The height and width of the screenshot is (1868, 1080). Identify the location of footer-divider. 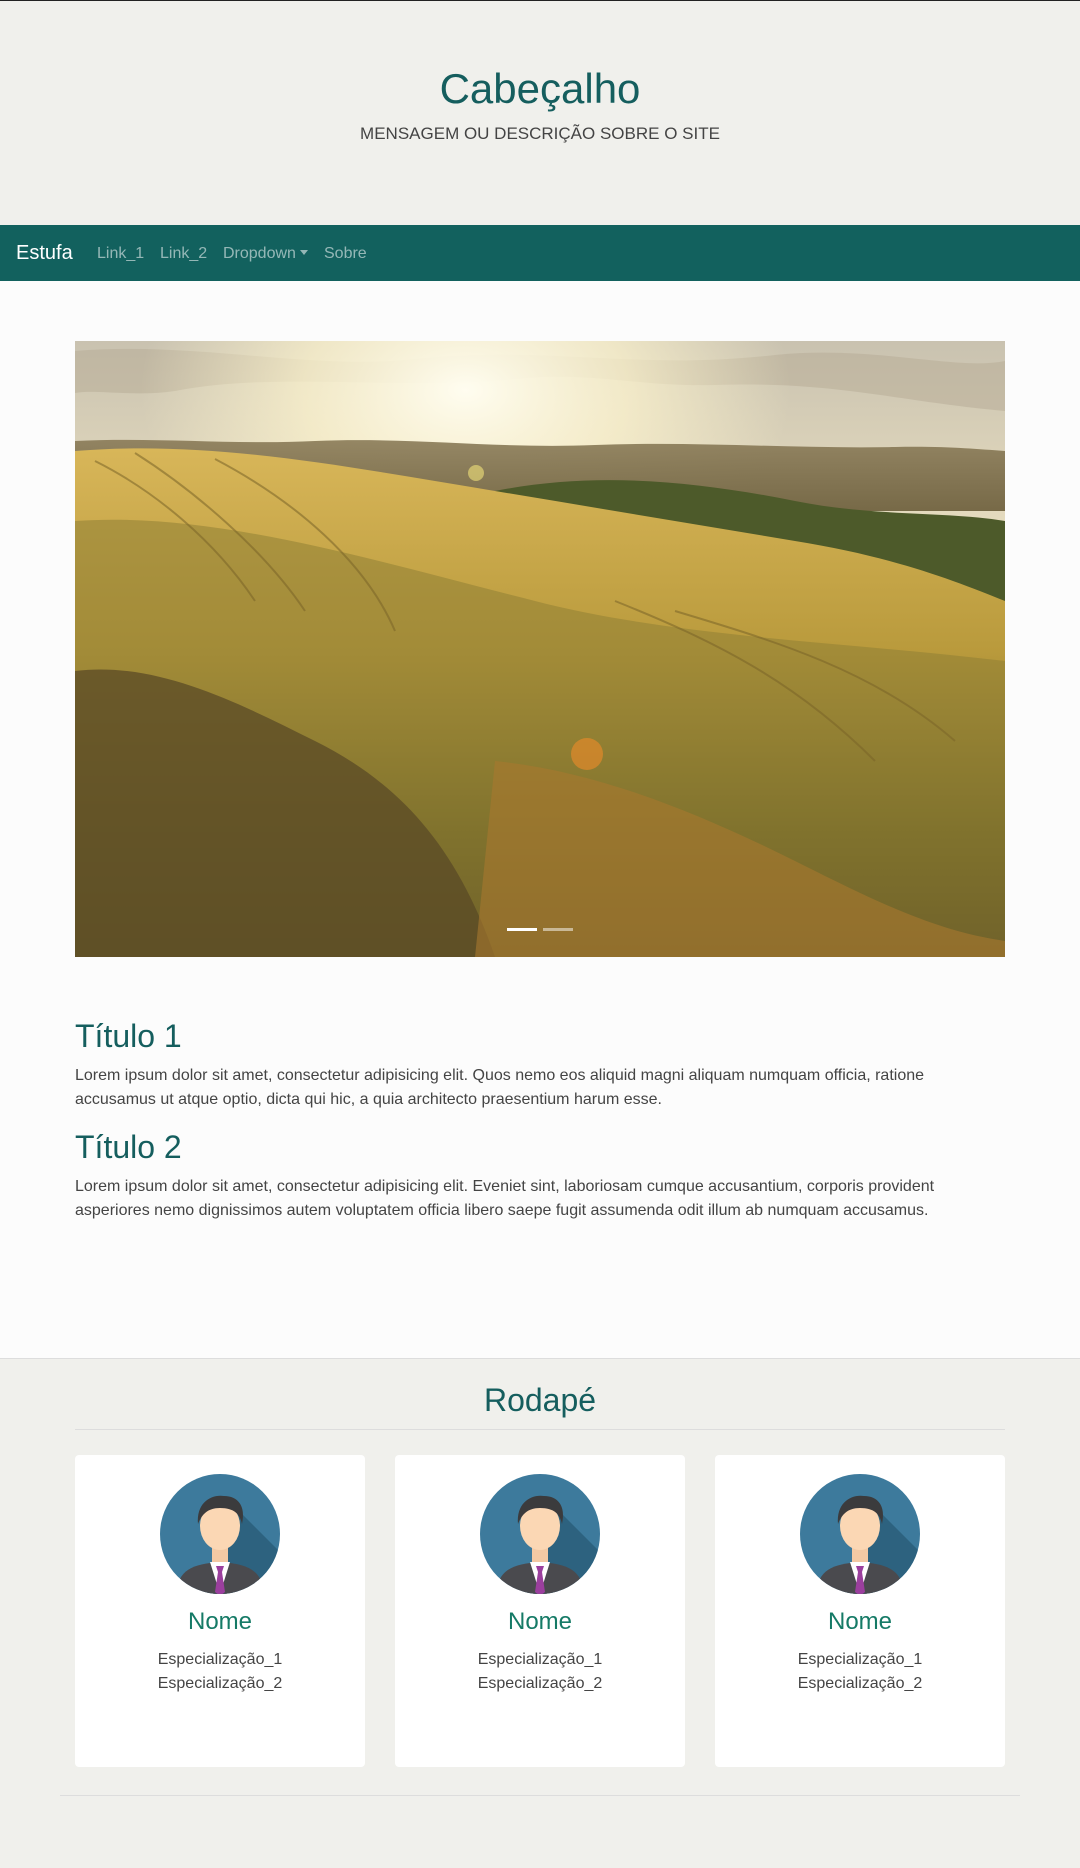
(540, 1429).